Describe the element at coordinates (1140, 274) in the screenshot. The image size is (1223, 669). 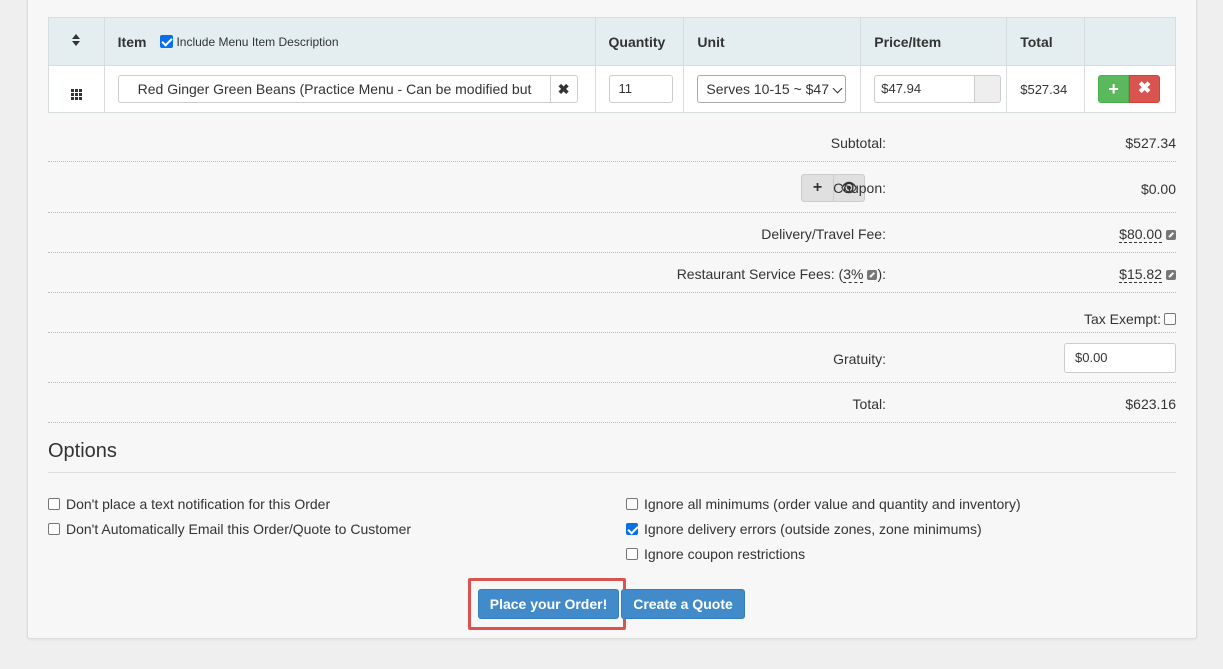
I see `service-fees-link: $15.82` at that location.